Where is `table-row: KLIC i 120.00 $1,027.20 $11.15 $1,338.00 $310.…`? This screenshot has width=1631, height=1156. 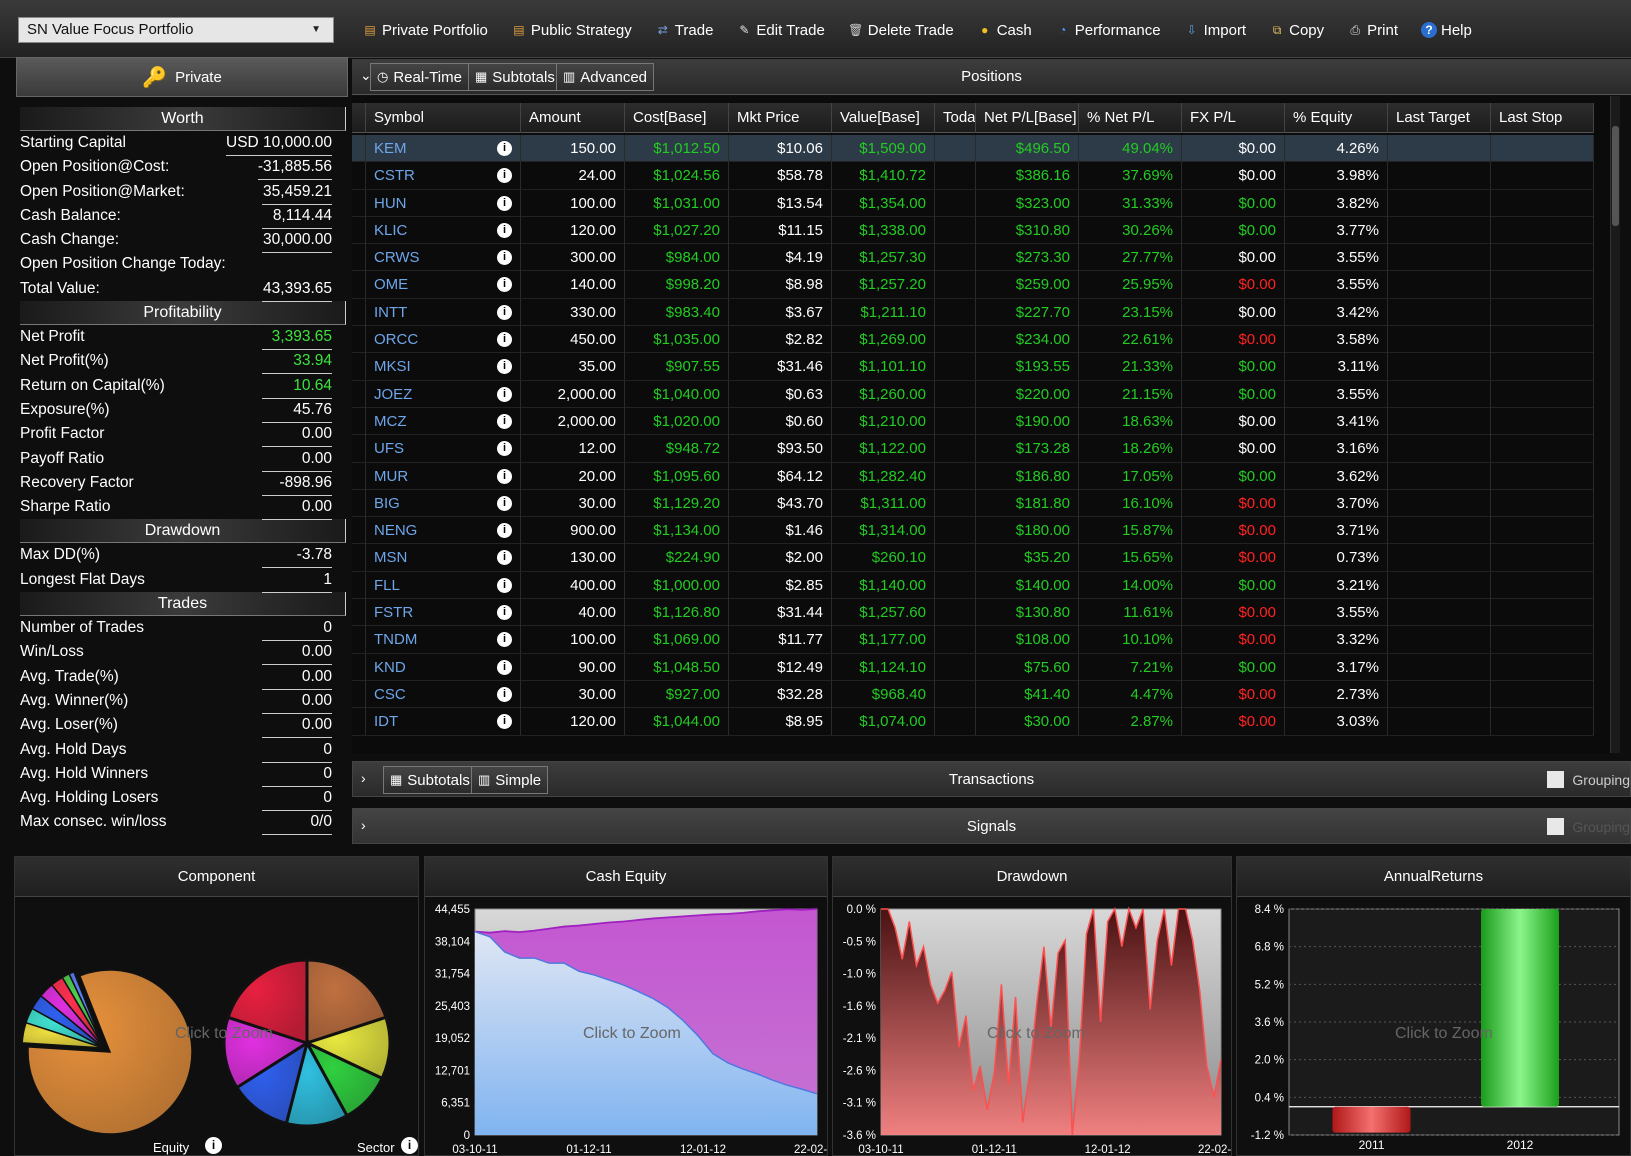
table-row: KLIC i 120.00 $1,027.20 $11.15 $1,338.00 $310.… is located at coordinates (973, 230).